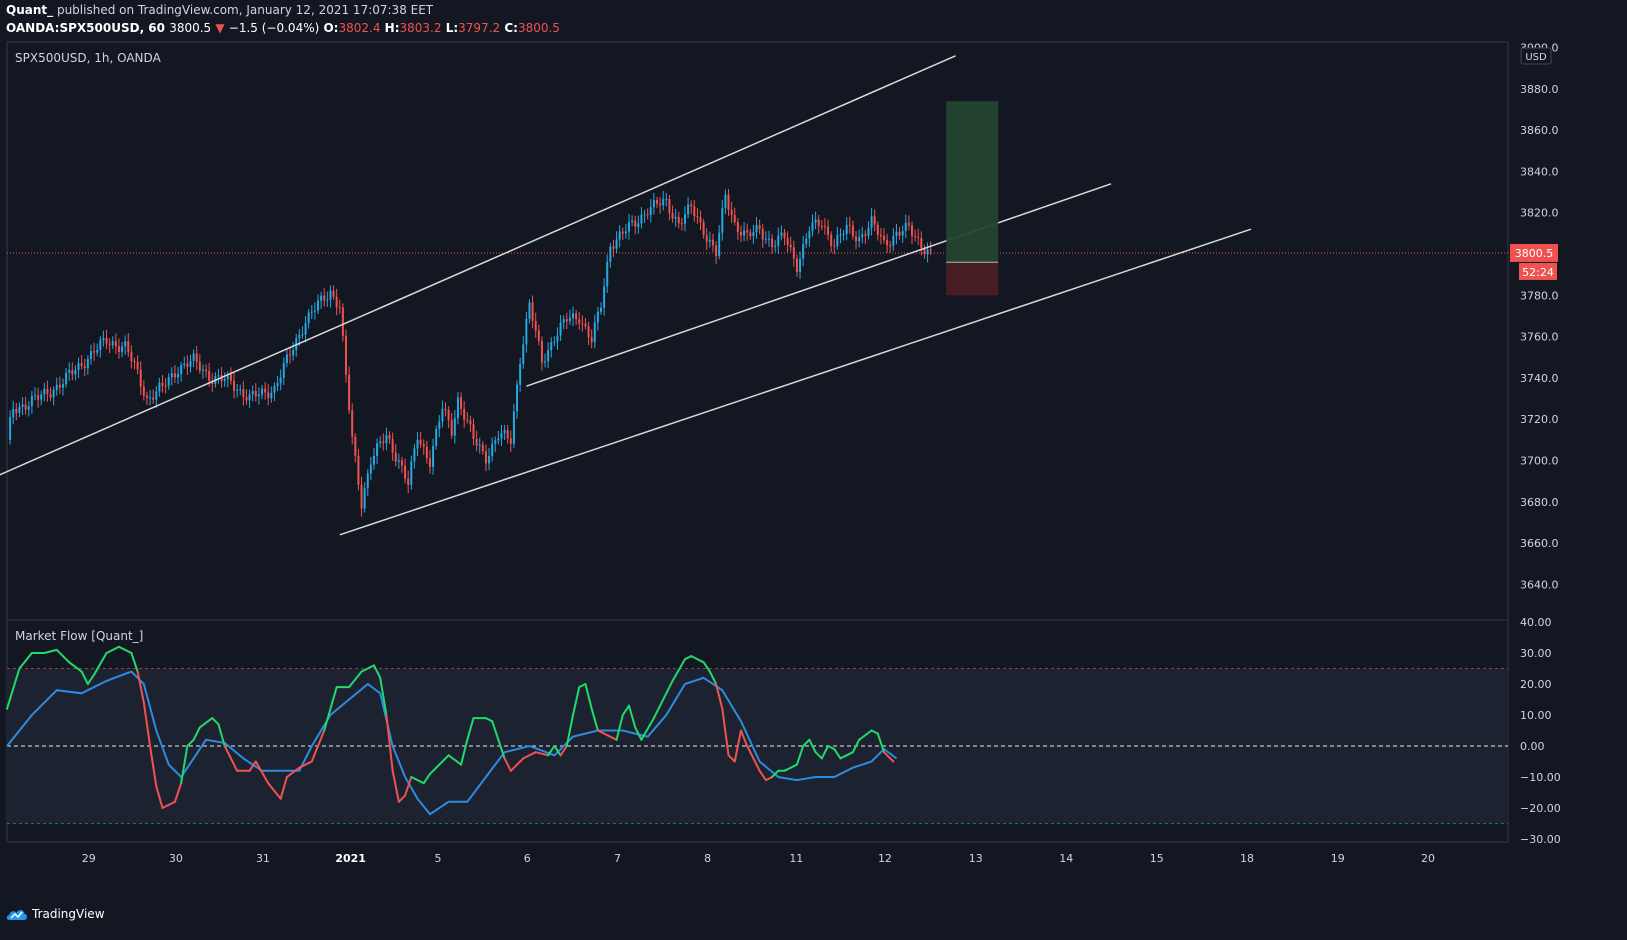  Describe the element at coordinates (1540, 839) in the screenshot. I see `flow-y-tick-label: −30.00` at that location.